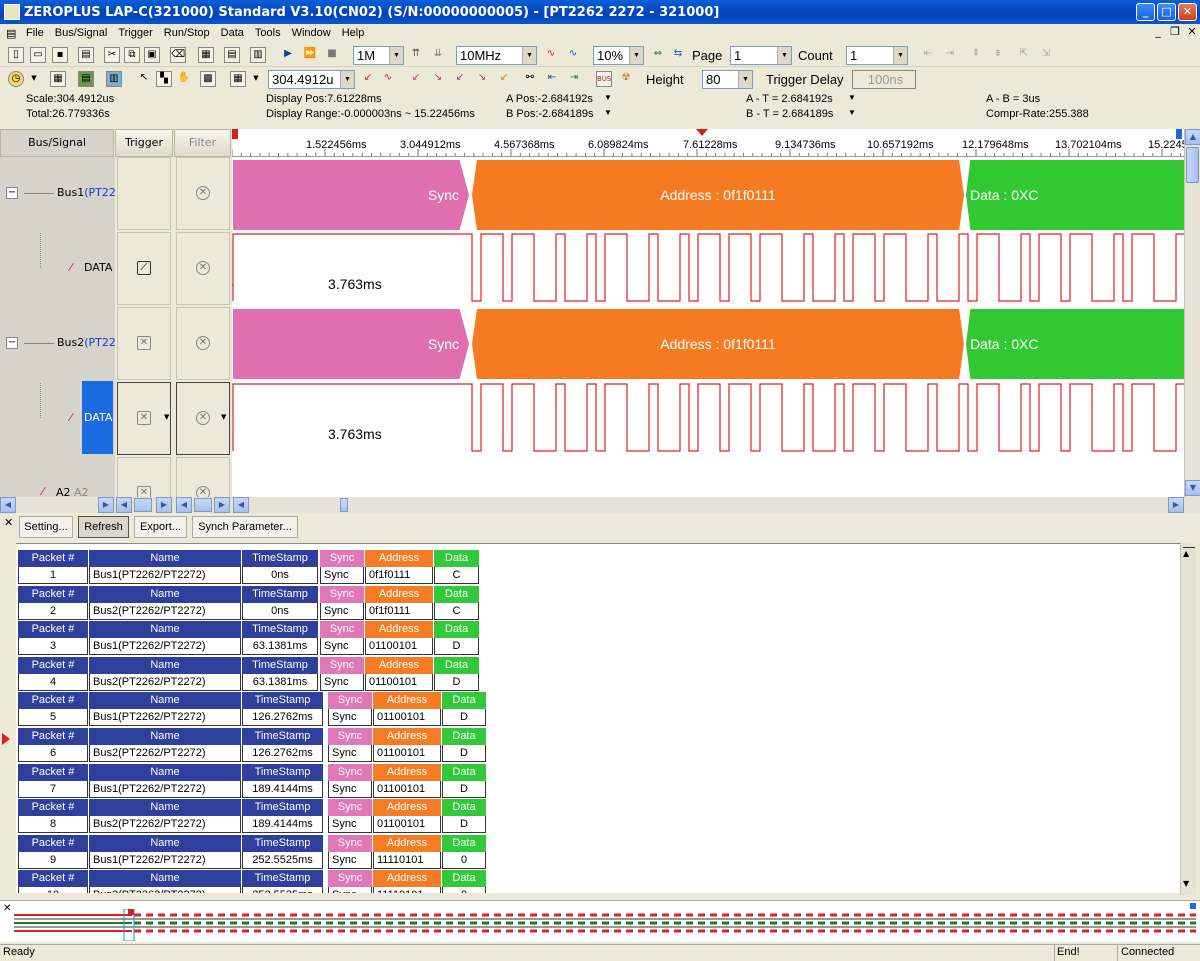 This screenshot has height=961, width=1200. What do you see at coordinates (482, 79) in the screenshot?
I see `bar-t-icon: ↘` at bounding box center [482, 79].